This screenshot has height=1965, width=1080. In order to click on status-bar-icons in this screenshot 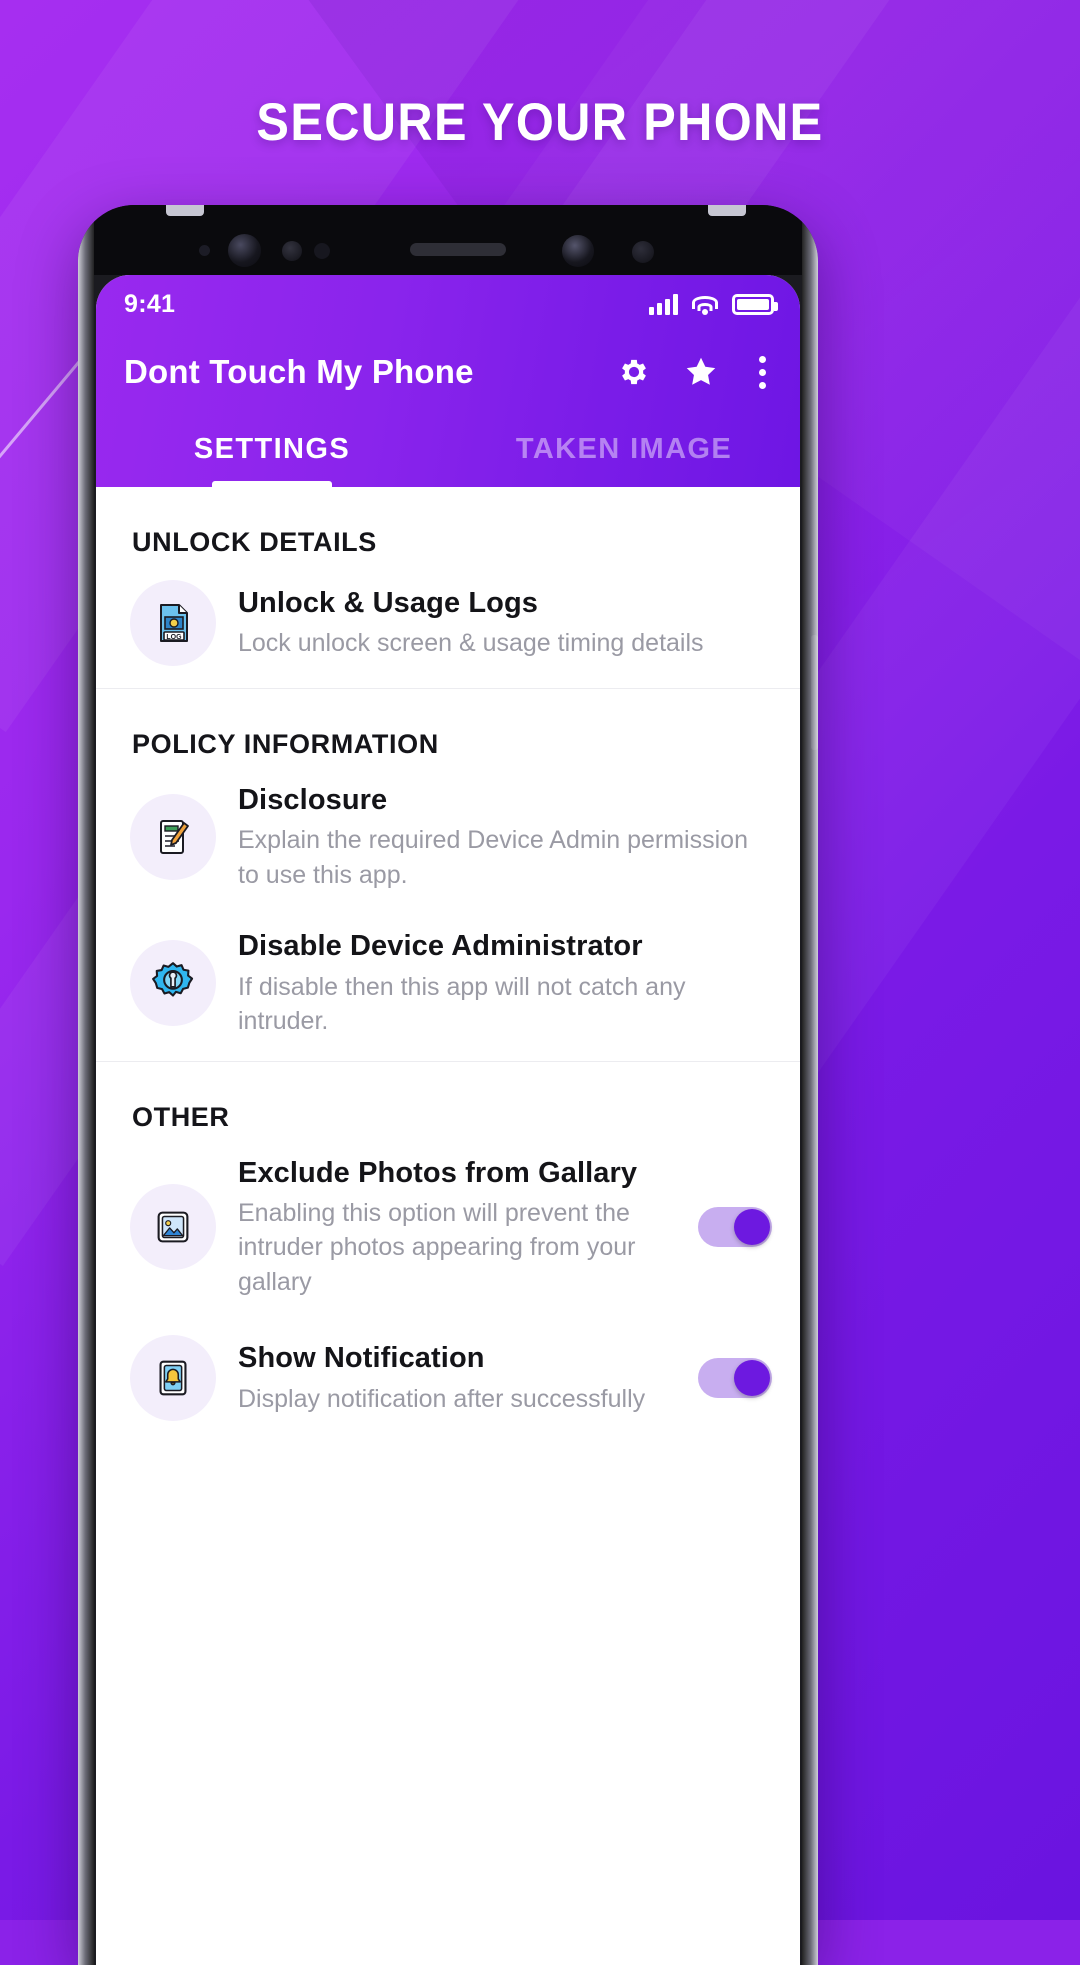, I will do `click(713, 304)`.